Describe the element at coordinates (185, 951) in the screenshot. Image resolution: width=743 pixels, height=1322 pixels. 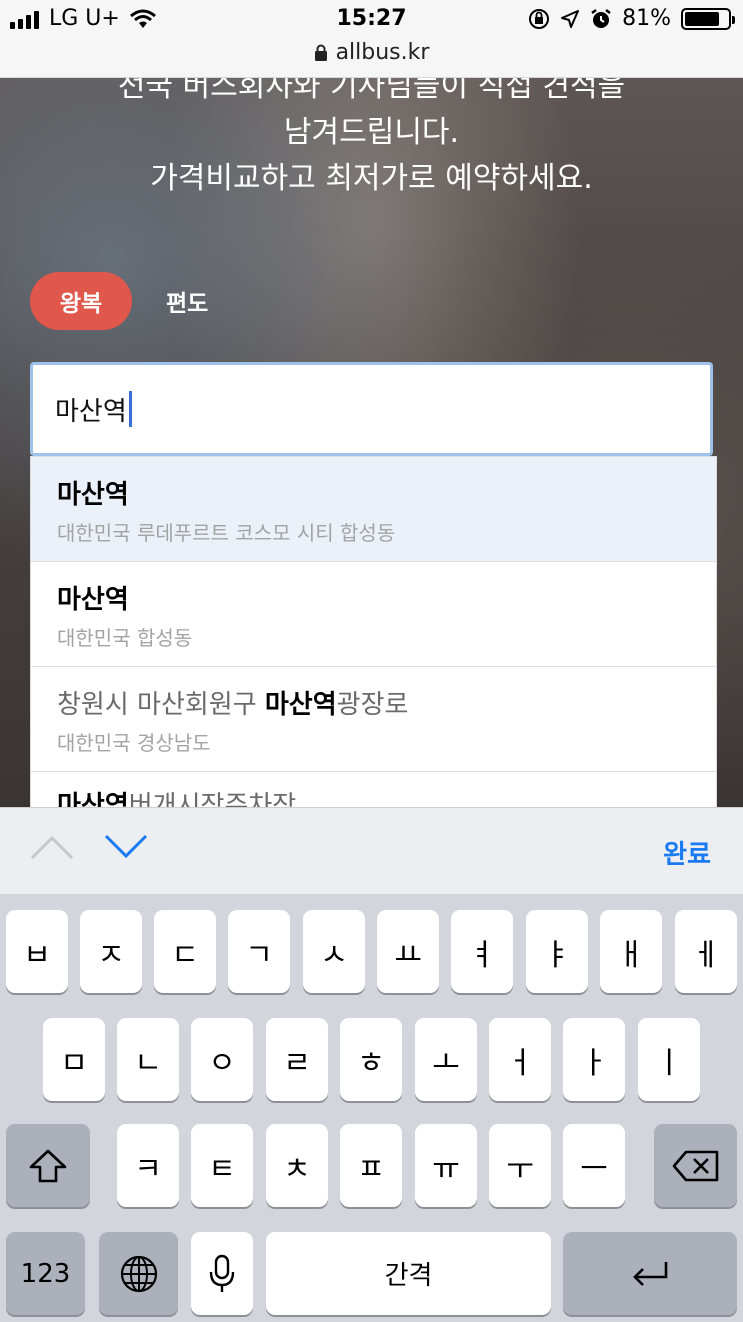
I see `key: ㄷ` at that location.